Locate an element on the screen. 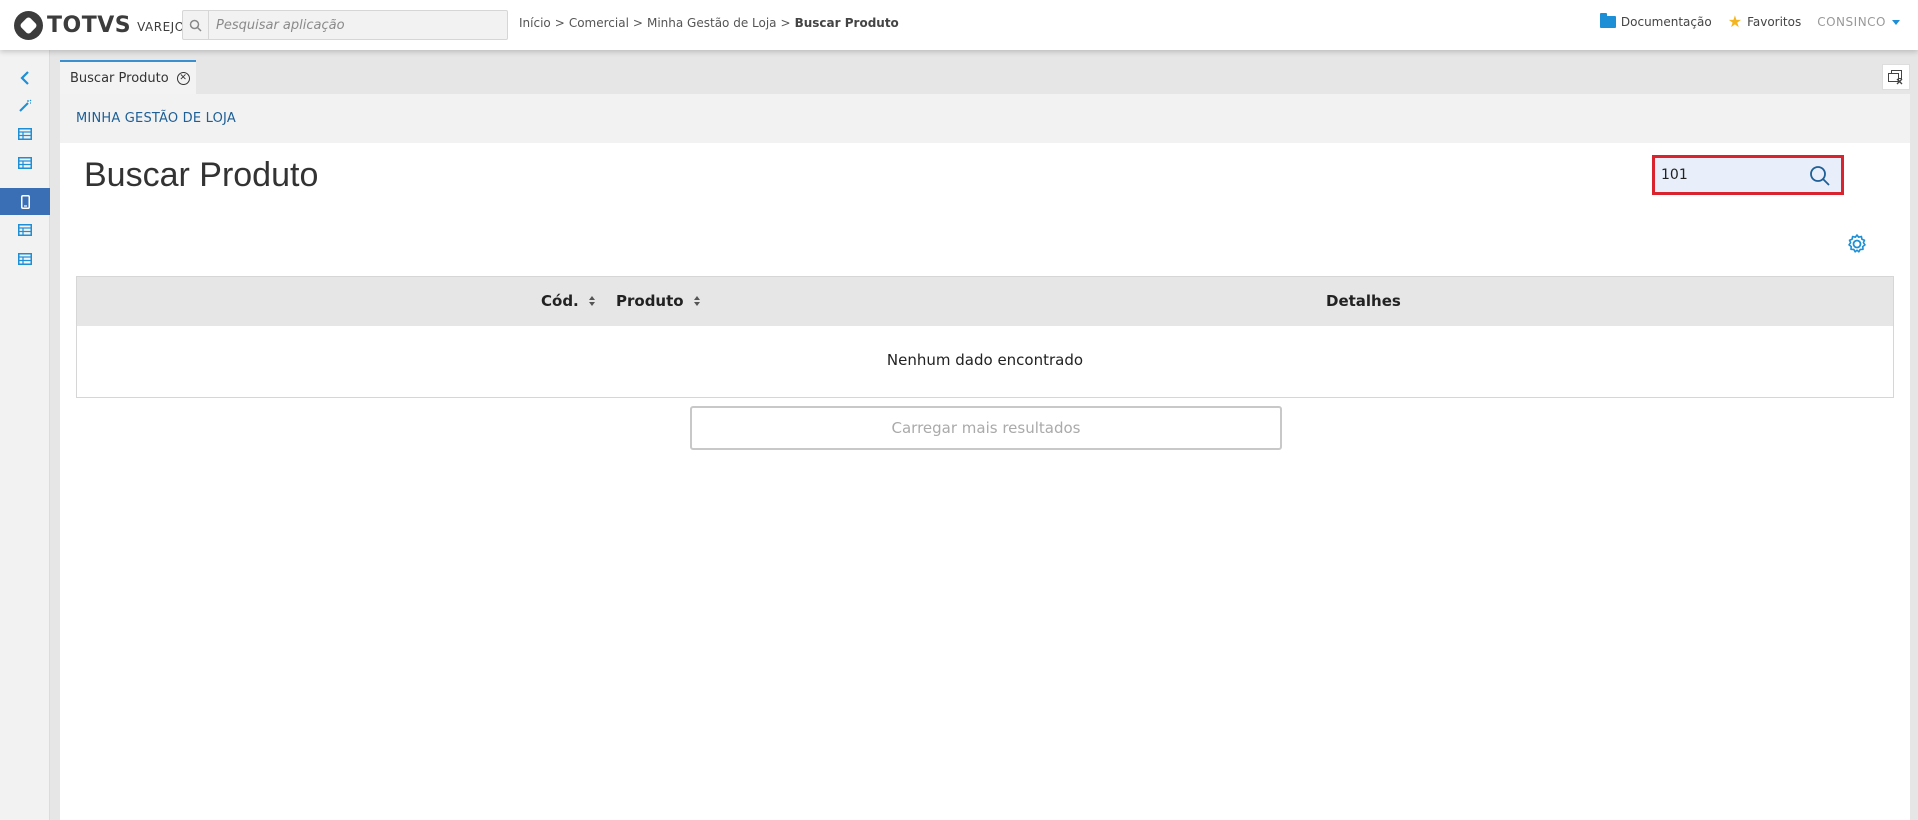 The height and width of the screenshot is (820, 1918). windows-close-icon is located at coordinates (1895, 76).